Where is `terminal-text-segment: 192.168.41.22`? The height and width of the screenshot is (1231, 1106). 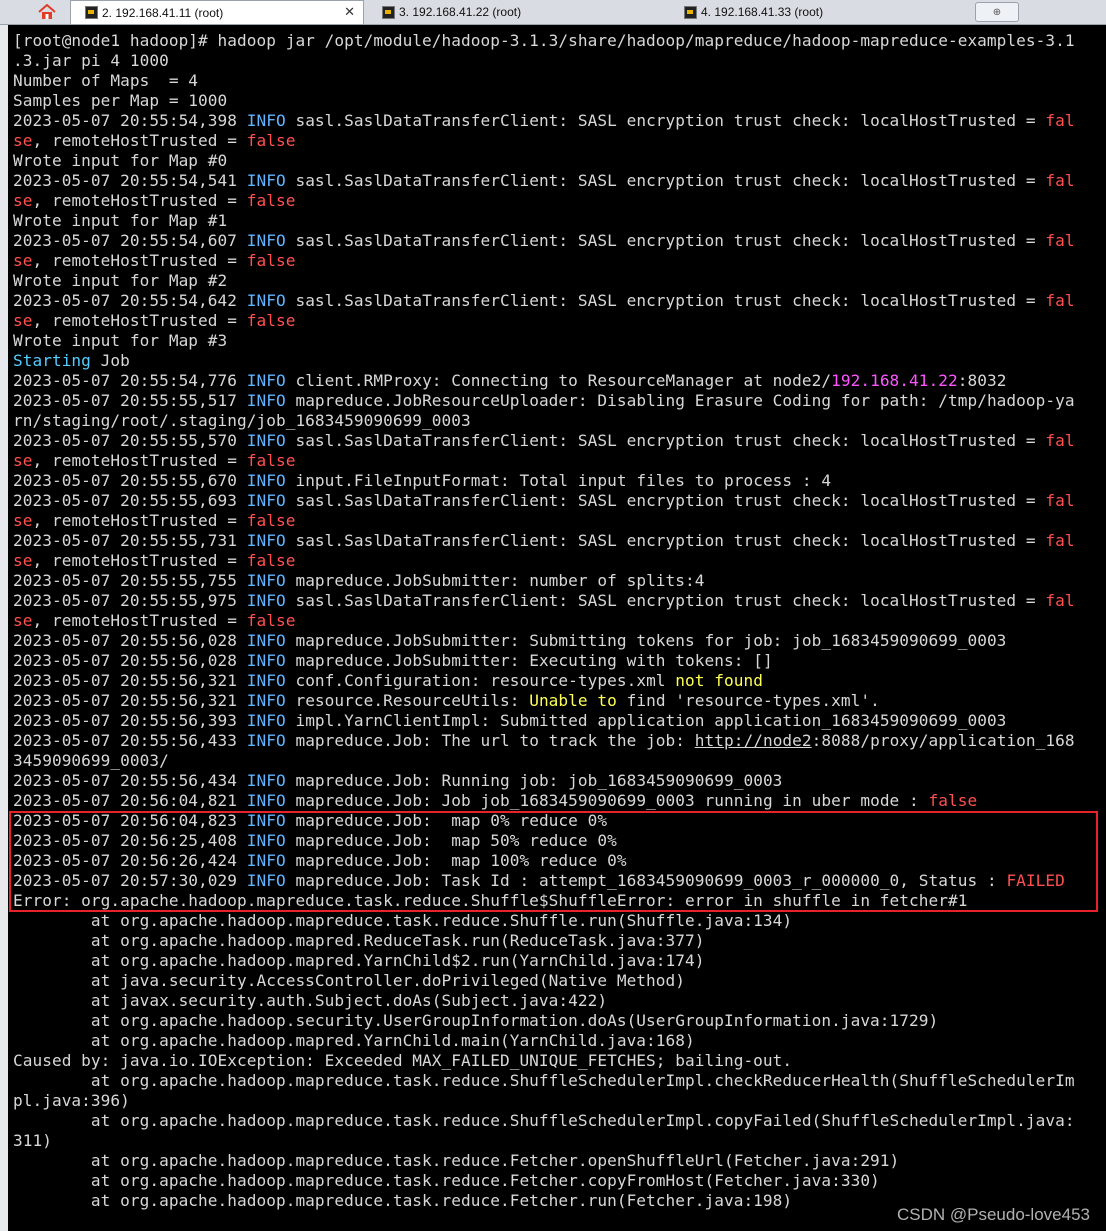 terminal-text-segment: 192.168.41.22 is located at coordinates (894, 380).